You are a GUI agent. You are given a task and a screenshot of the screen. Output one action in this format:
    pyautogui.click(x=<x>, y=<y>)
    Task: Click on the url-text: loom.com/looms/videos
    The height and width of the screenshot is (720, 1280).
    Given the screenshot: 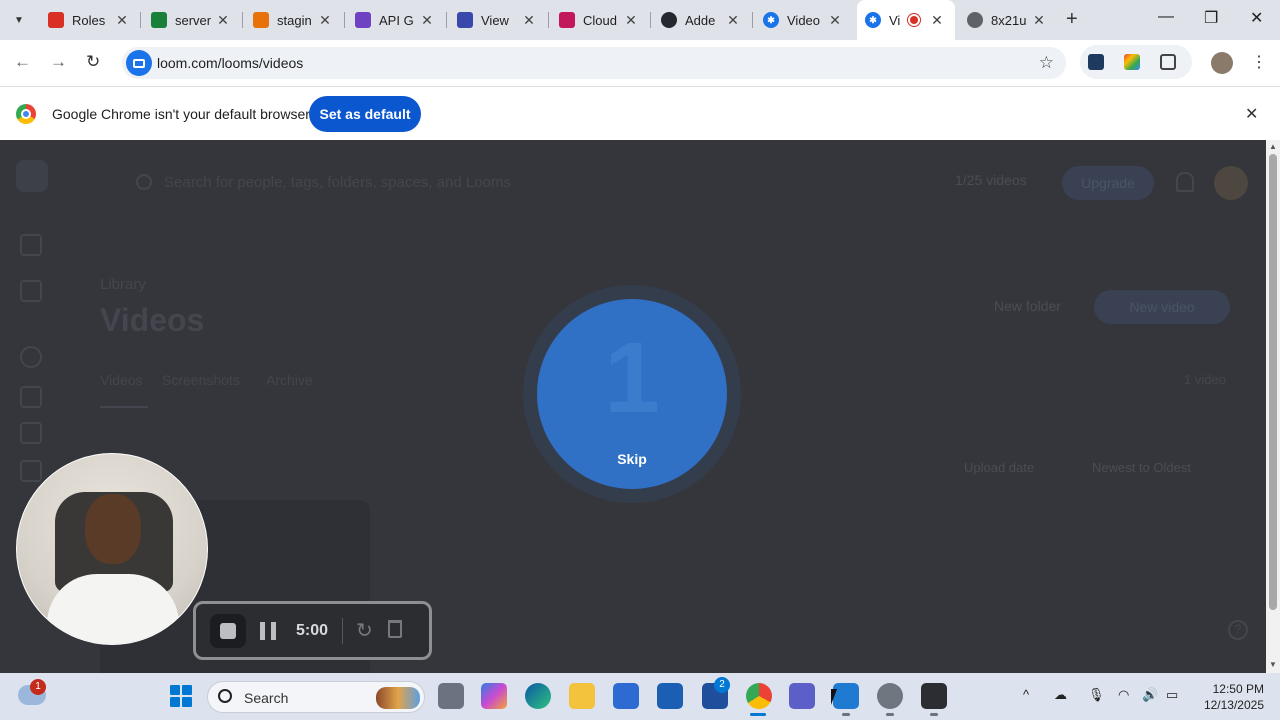 What is the action you would take?
    pyautogui.click(x=230, y=63)
    